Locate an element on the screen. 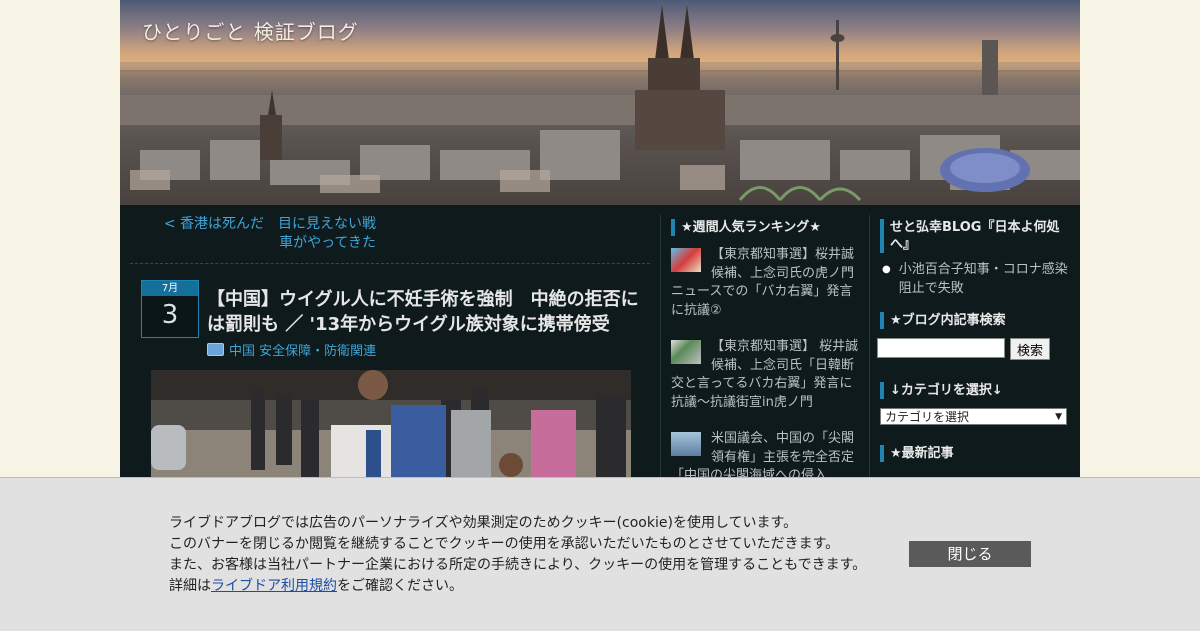  folder-icon is located at coordinates (215, 349).